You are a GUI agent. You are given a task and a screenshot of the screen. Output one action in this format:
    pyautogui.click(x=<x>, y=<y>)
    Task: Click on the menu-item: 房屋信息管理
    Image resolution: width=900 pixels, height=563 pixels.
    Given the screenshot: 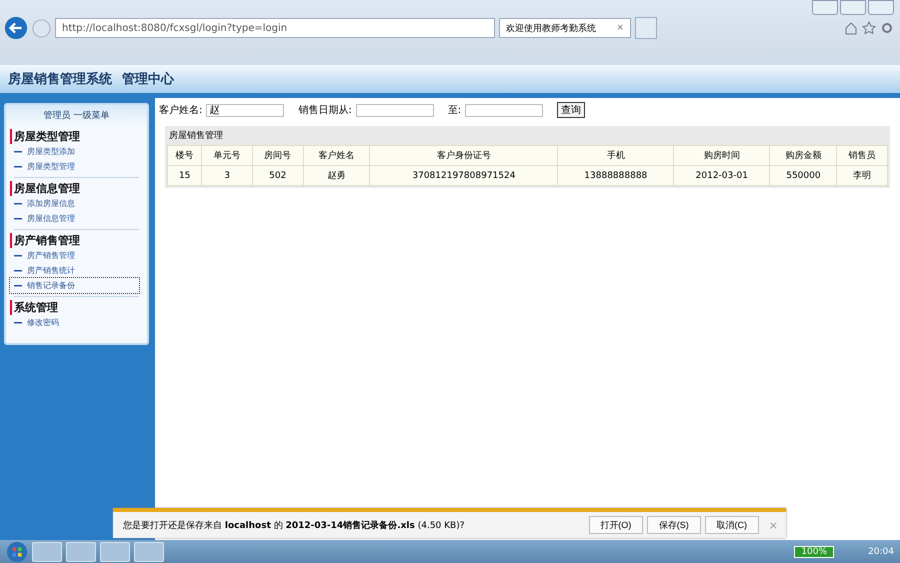 What is the action you would take?
    pyautogui.click(x=74, y=218)
    